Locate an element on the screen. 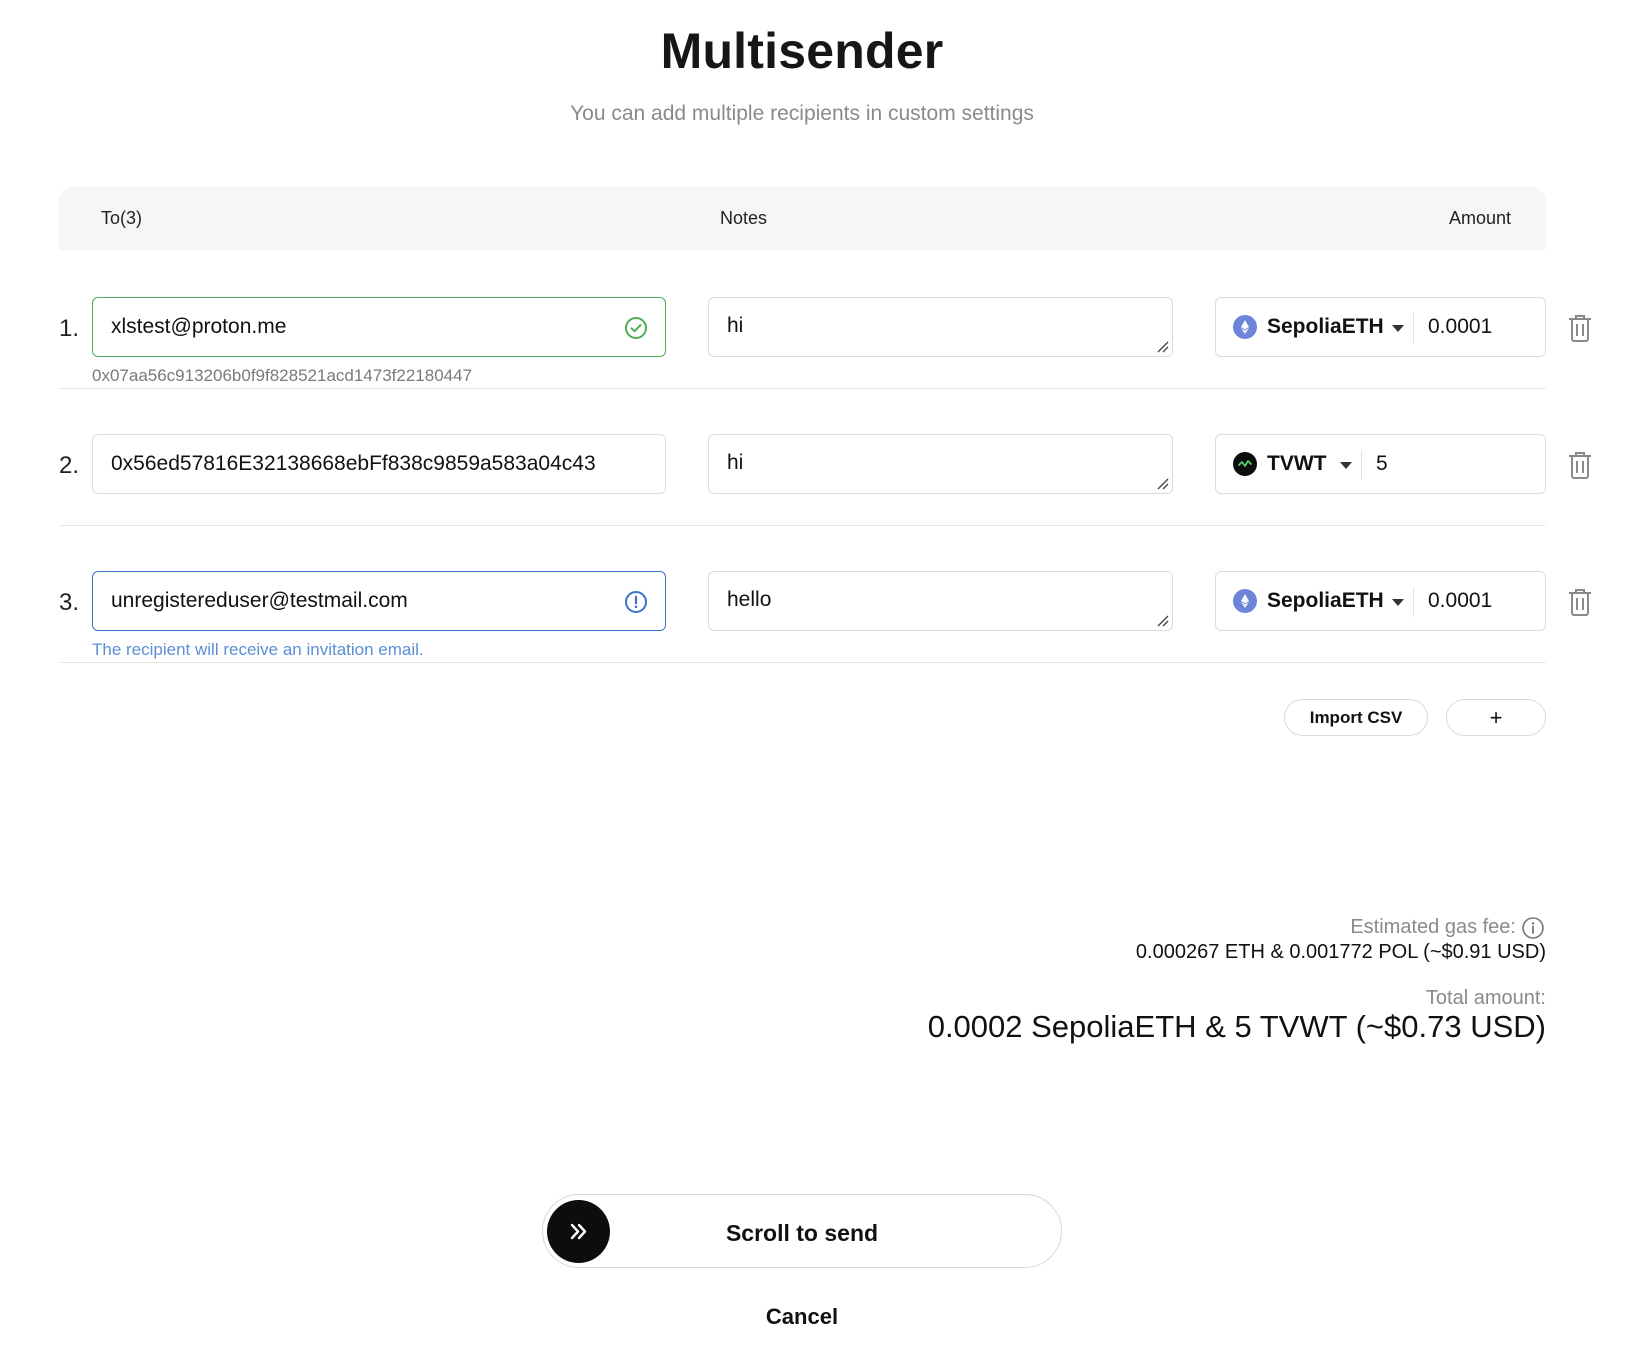  recipient-value: xlstest@proton.me is located at coordinates (199, 326).